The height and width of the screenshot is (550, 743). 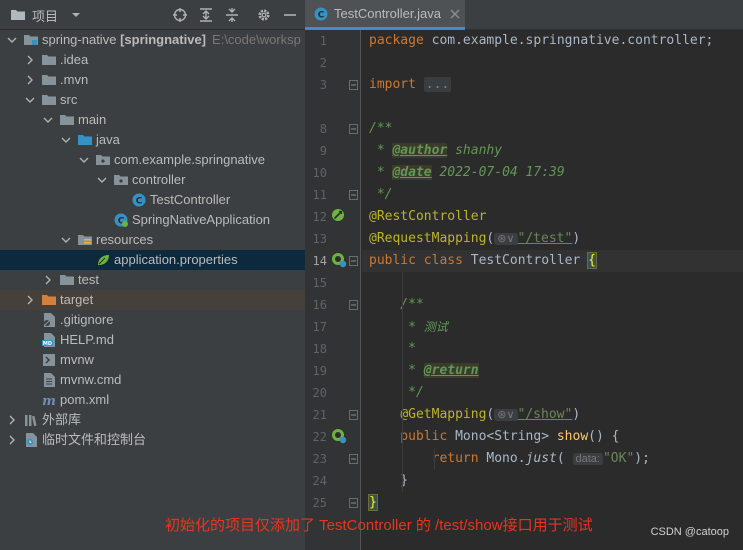 What do you see at coordinates (338, 215) in the screenshot?
I see `spring-bean-icon` at bounding box center [338, 215].